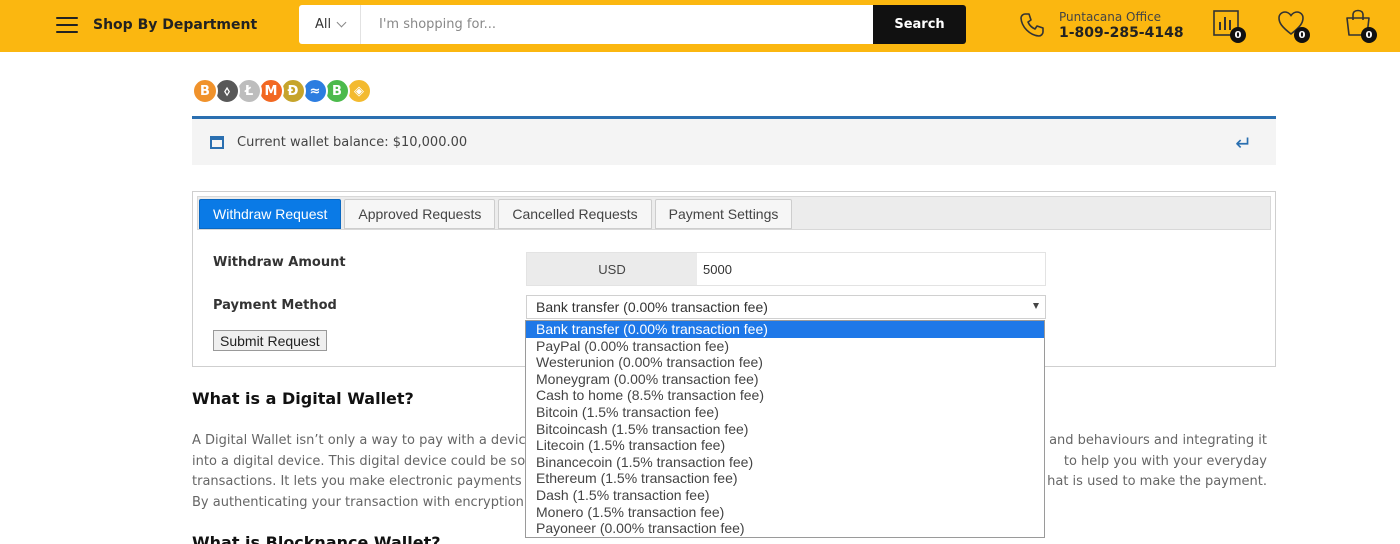 This screenshot has height=544, width=1400. What do you see at coordinates (1158, 440) in the screenshot?
I see `paragraph-line-end: and behaviours and integrating it` at bounding box center [1158, 440].